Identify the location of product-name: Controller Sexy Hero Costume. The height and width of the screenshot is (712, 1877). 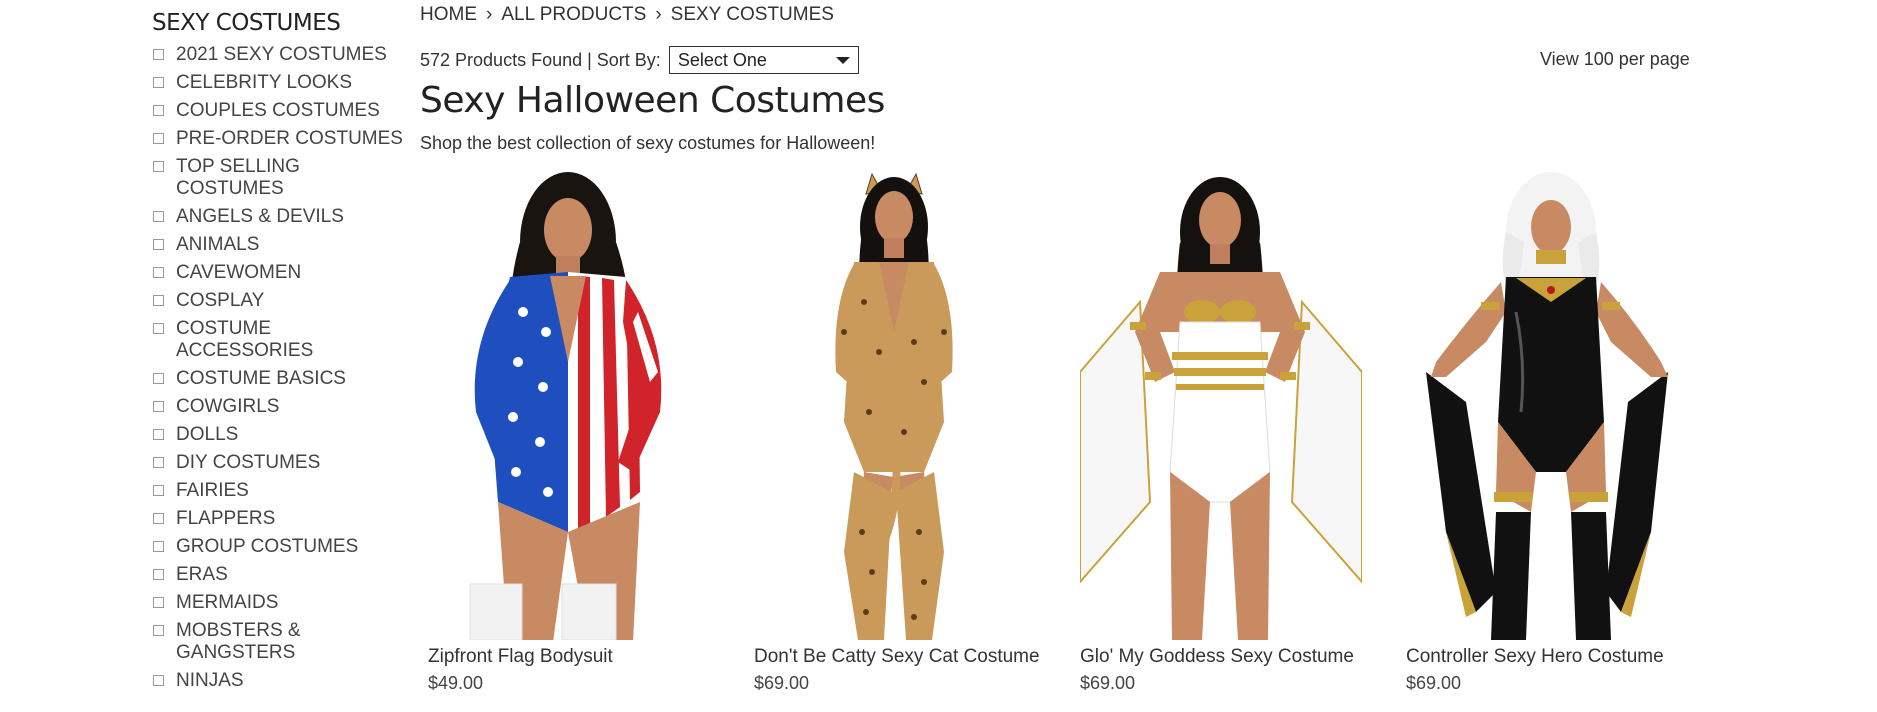
(1535, 657).